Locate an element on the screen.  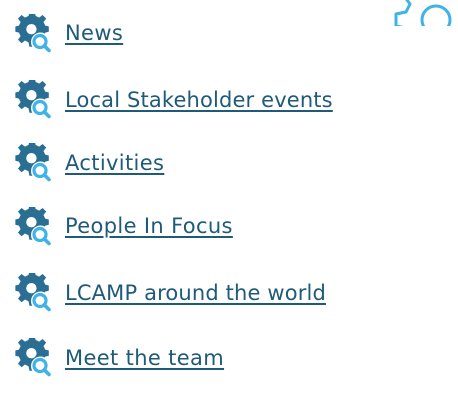
menu-link-activities: Activities is located at coordinates (114, 163).